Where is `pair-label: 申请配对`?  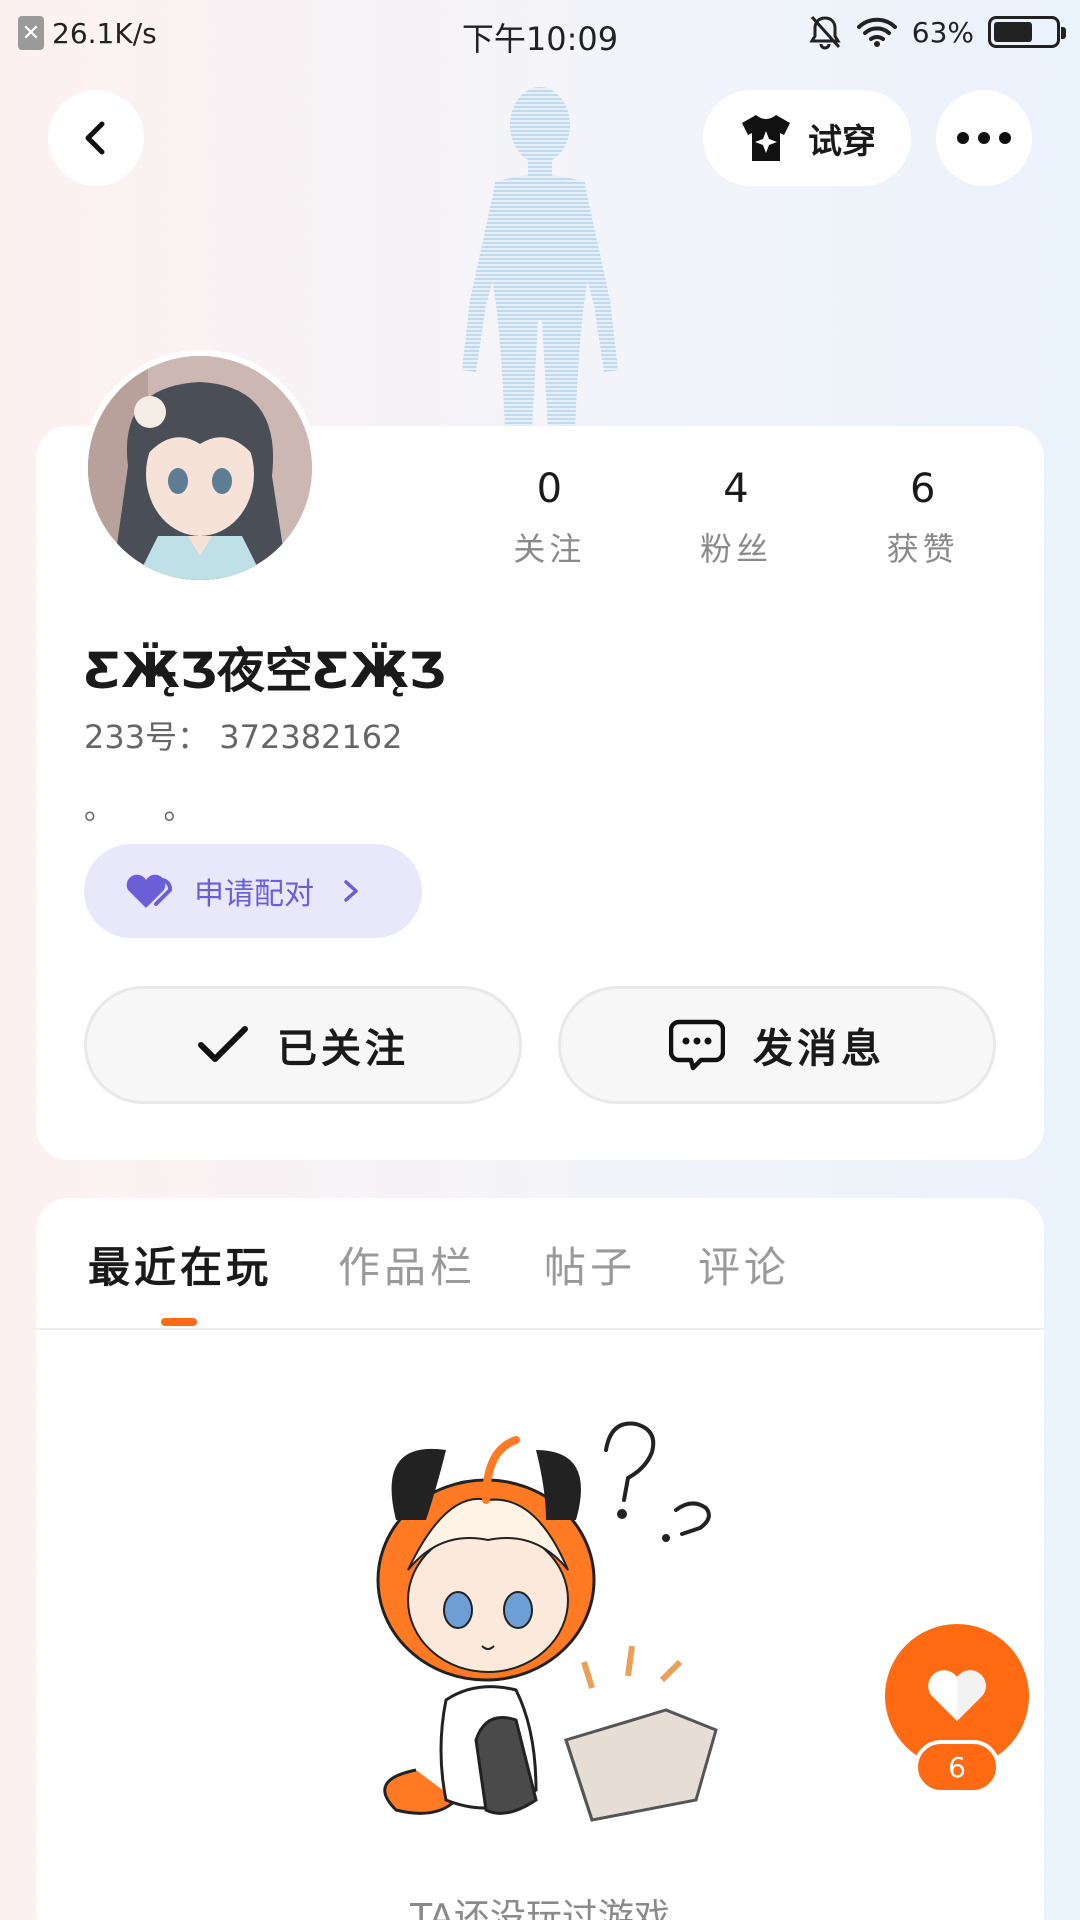
pair-label: 申请配对 is located at coordinates (254, 894).